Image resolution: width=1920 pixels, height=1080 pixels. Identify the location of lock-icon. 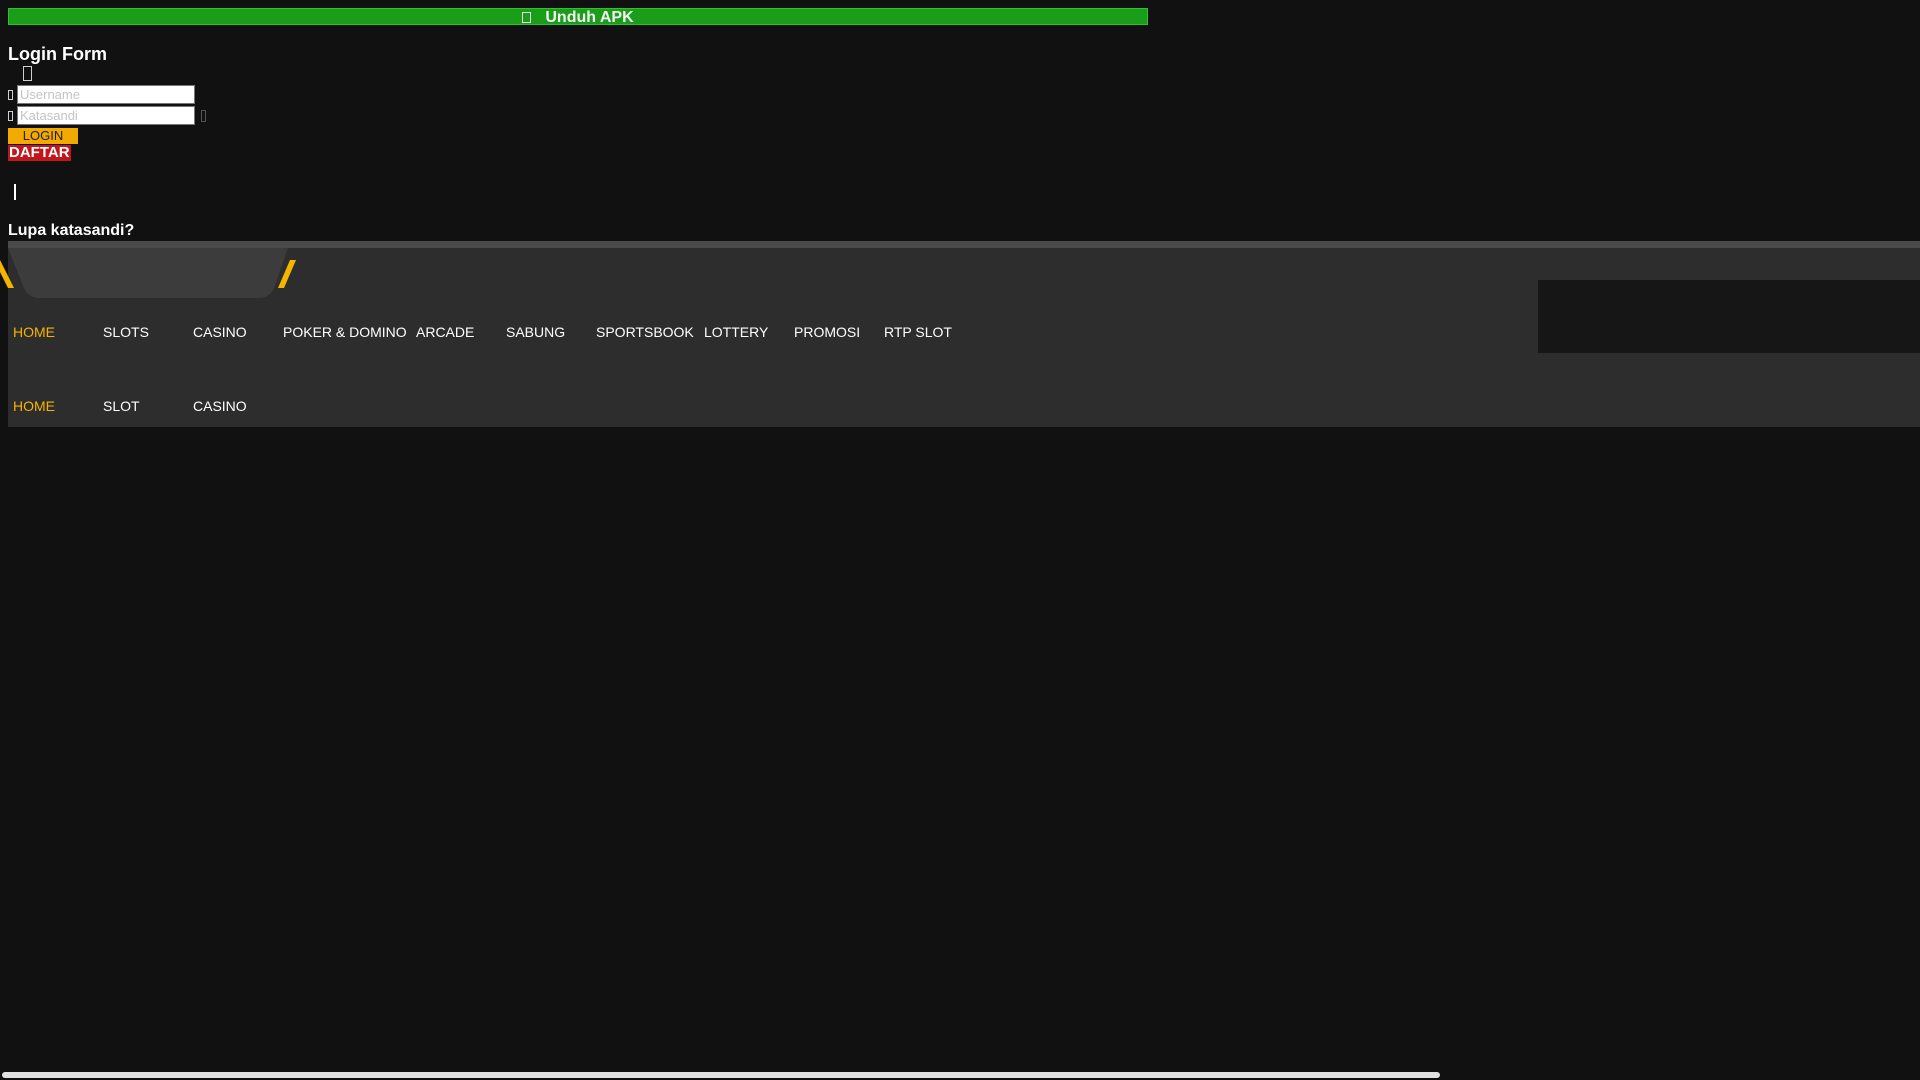
(10, 115).